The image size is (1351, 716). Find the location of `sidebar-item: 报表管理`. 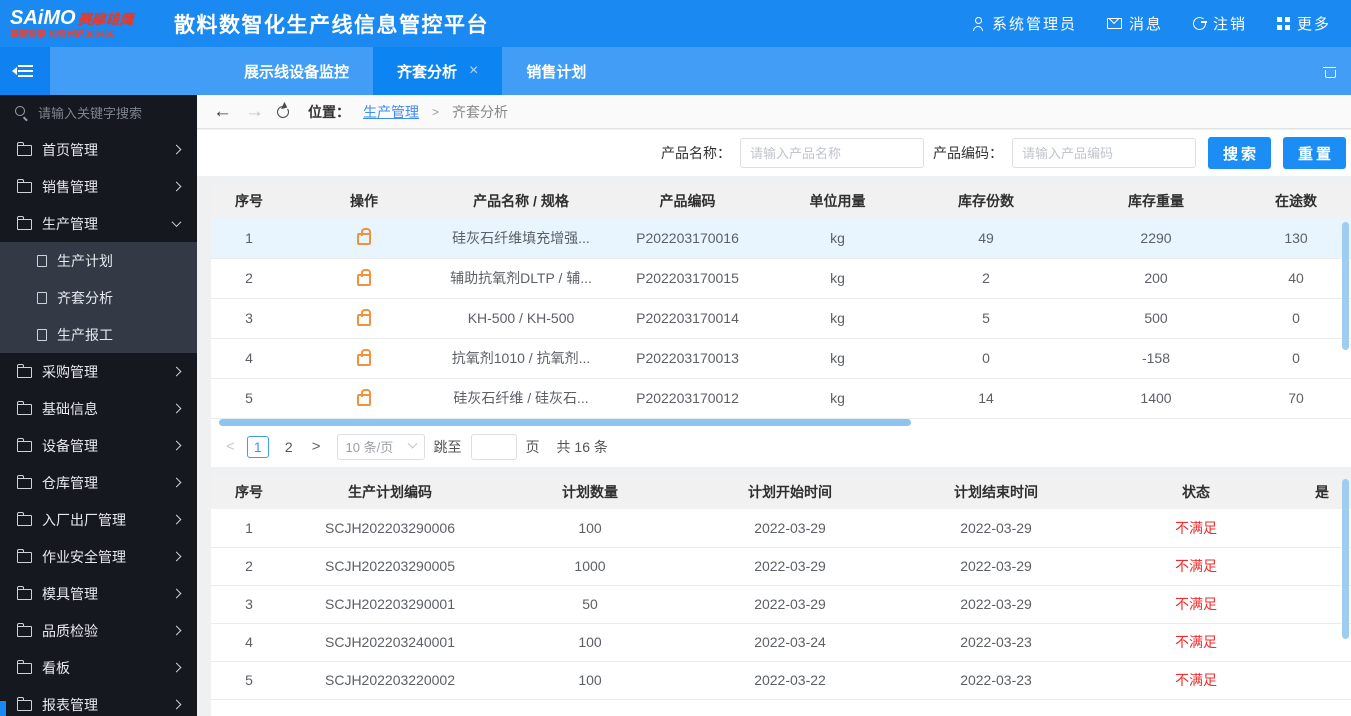

sidebar-item: 报表管理 is located at coordinates (98, 701).